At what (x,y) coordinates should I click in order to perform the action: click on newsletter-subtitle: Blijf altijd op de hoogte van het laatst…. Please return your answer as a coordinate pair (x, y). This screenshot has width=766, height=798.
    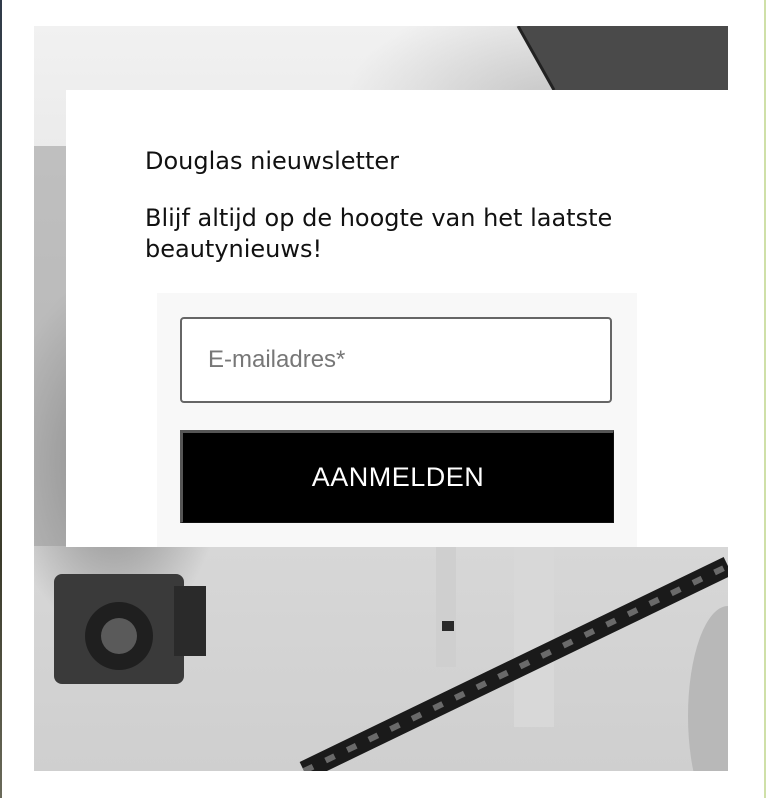
    Looking at the image, I should click on (379, 233).